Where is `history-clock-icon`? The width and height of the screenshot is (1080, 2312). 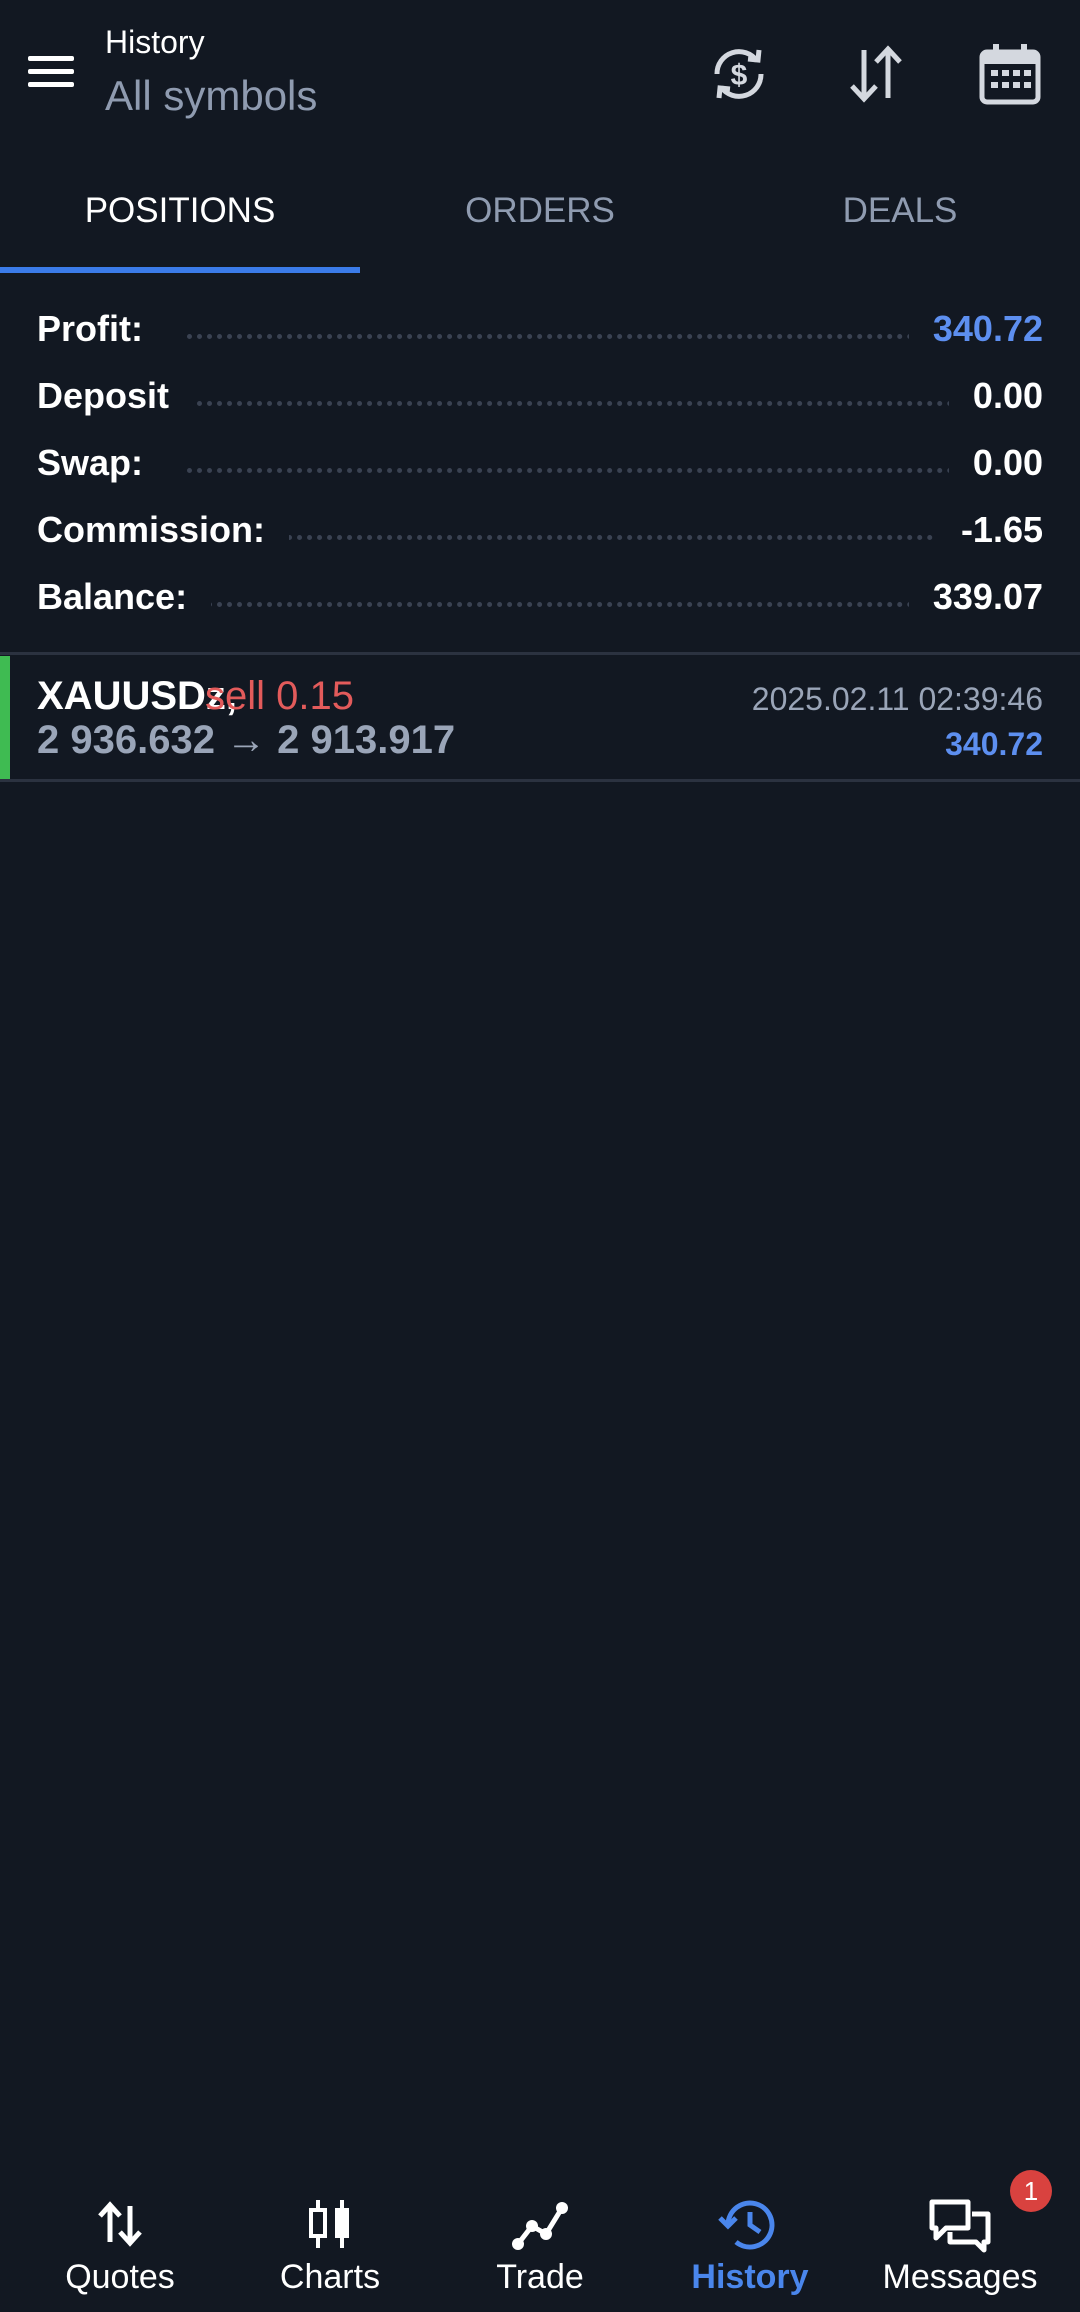 history-clock-icon is located at coordinates (746, 2225).